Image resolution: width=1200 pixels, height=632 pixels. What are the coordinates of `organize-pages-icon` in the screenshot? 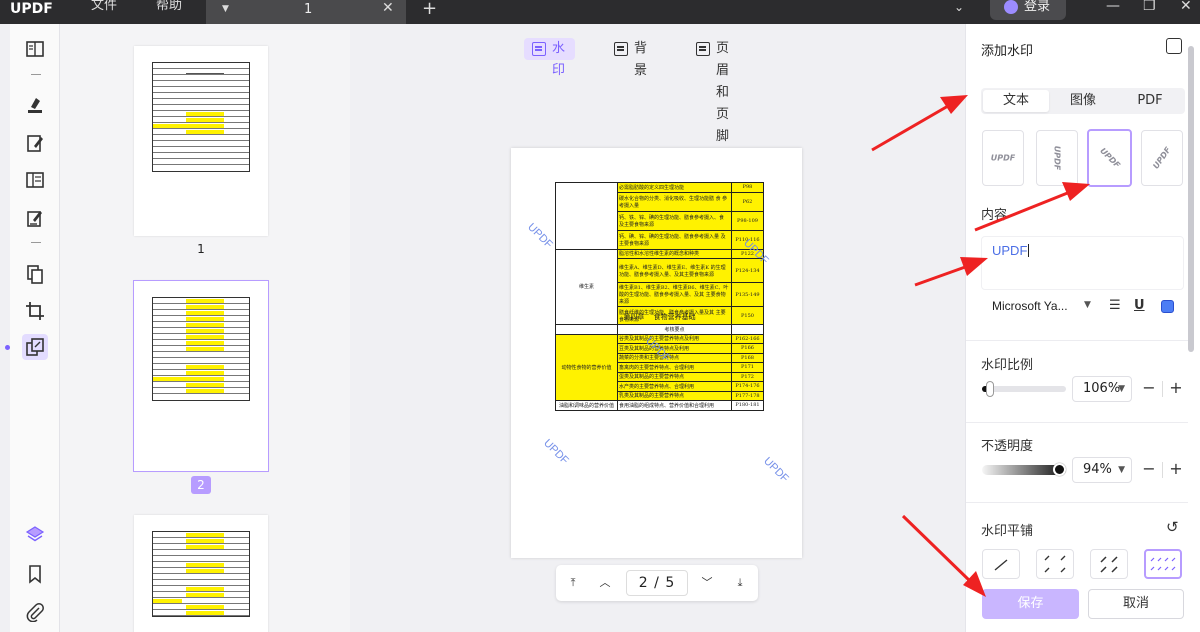 It's located at (35, 274).